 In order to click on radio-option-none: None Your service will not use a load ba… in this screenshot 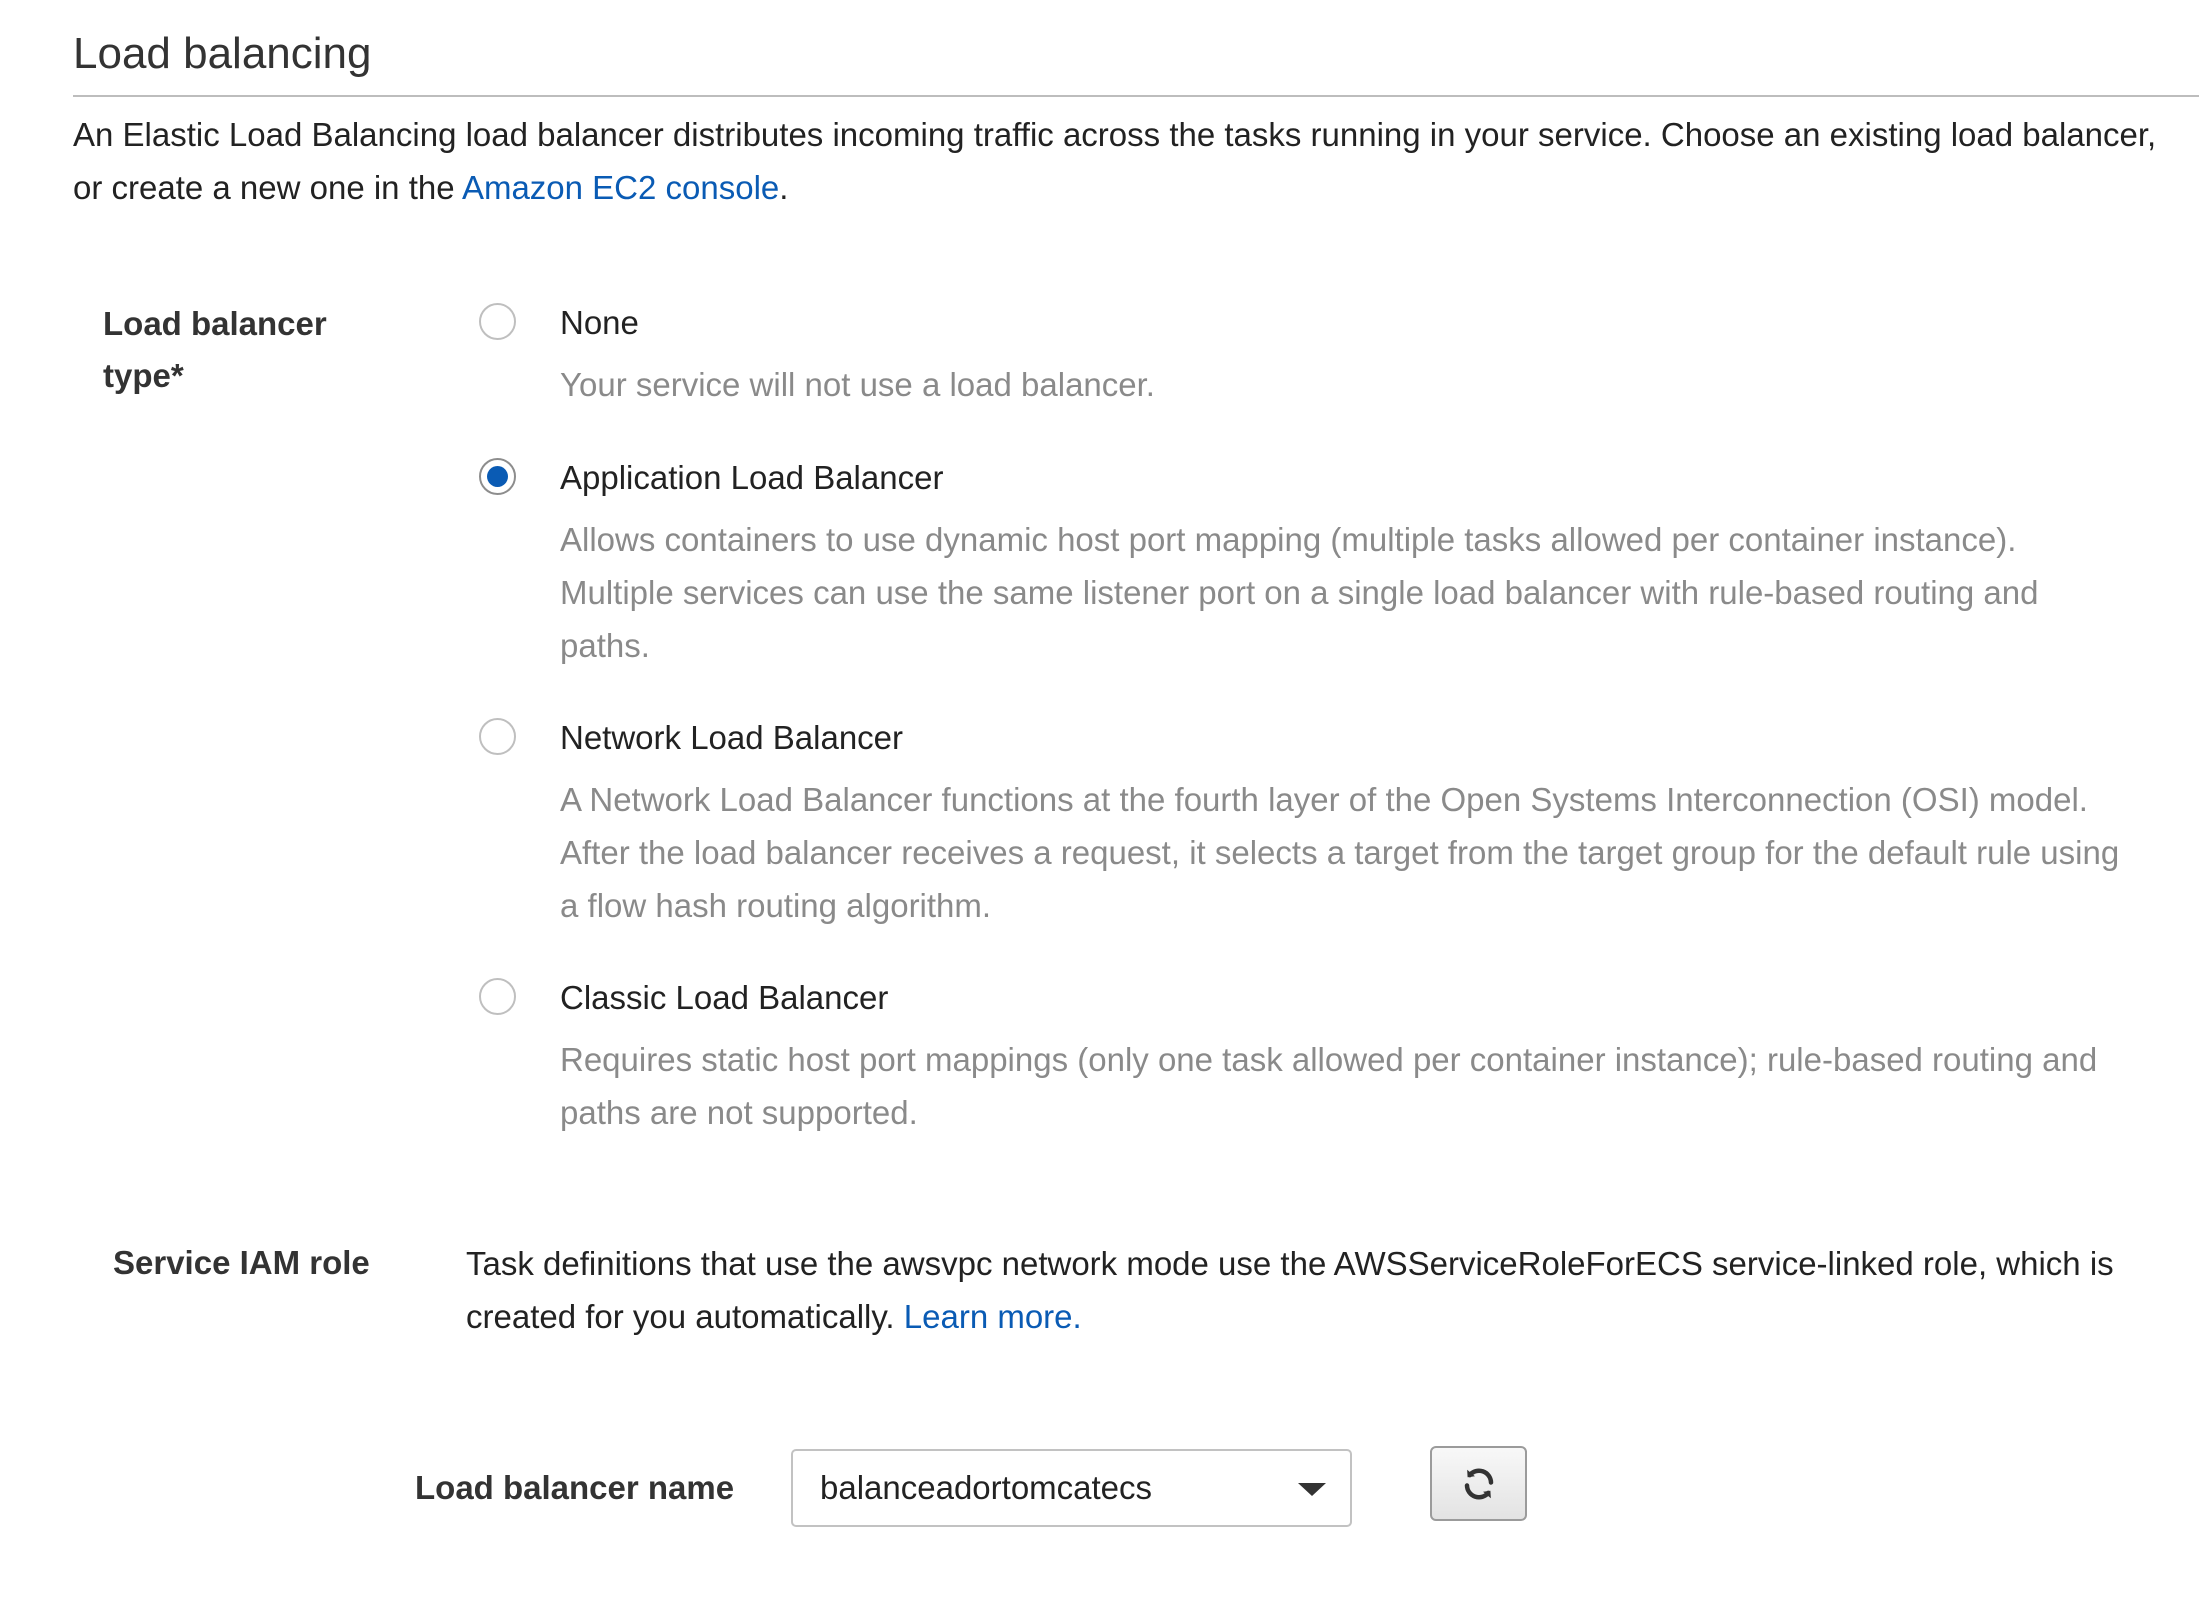, I will do `click(1299, 358)`.